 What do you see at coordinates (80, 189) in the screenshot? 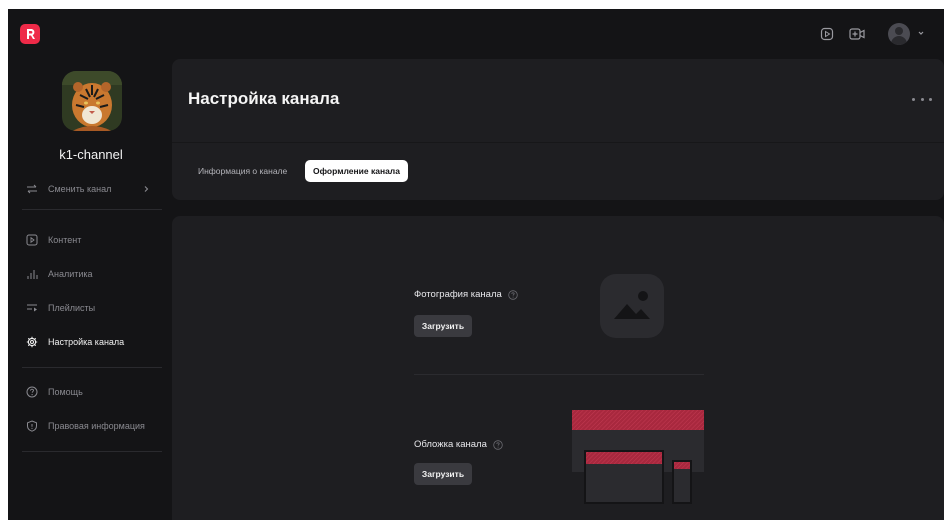
I see `switch-channel-label: Сменить канал` at bounding box center [80, 189].